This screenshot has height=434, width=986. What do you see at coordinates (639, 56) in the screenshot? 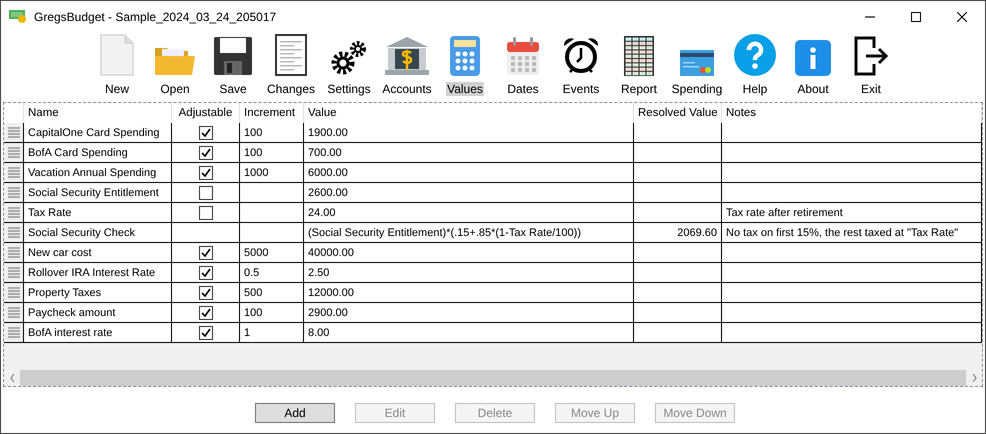
I see `spreadsheet-icon` at bounding box center [639, 56].